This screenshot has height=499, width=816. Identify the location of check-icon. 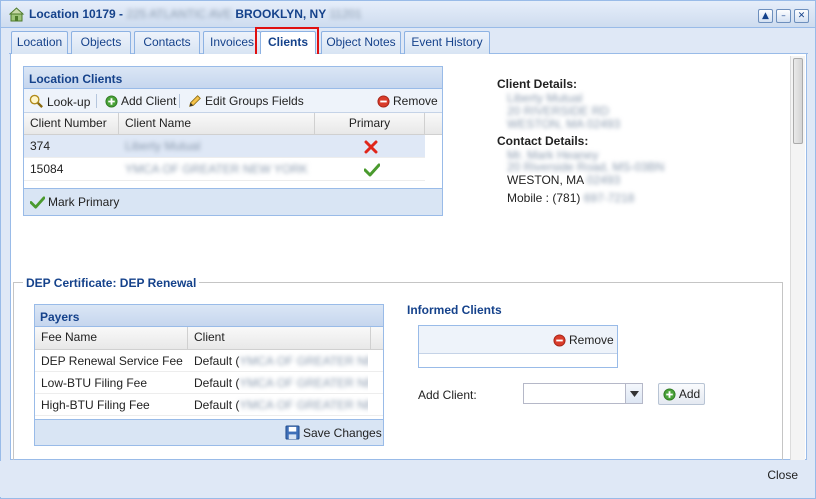
(37, 202).